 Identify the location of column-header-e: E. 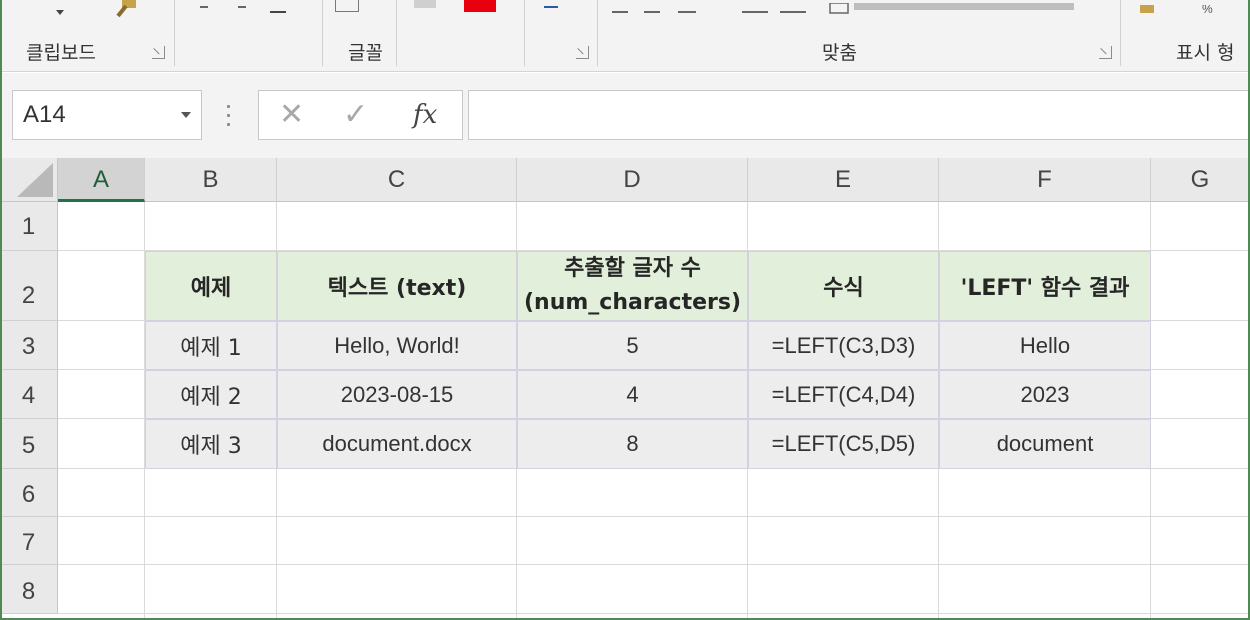
(843, 180).